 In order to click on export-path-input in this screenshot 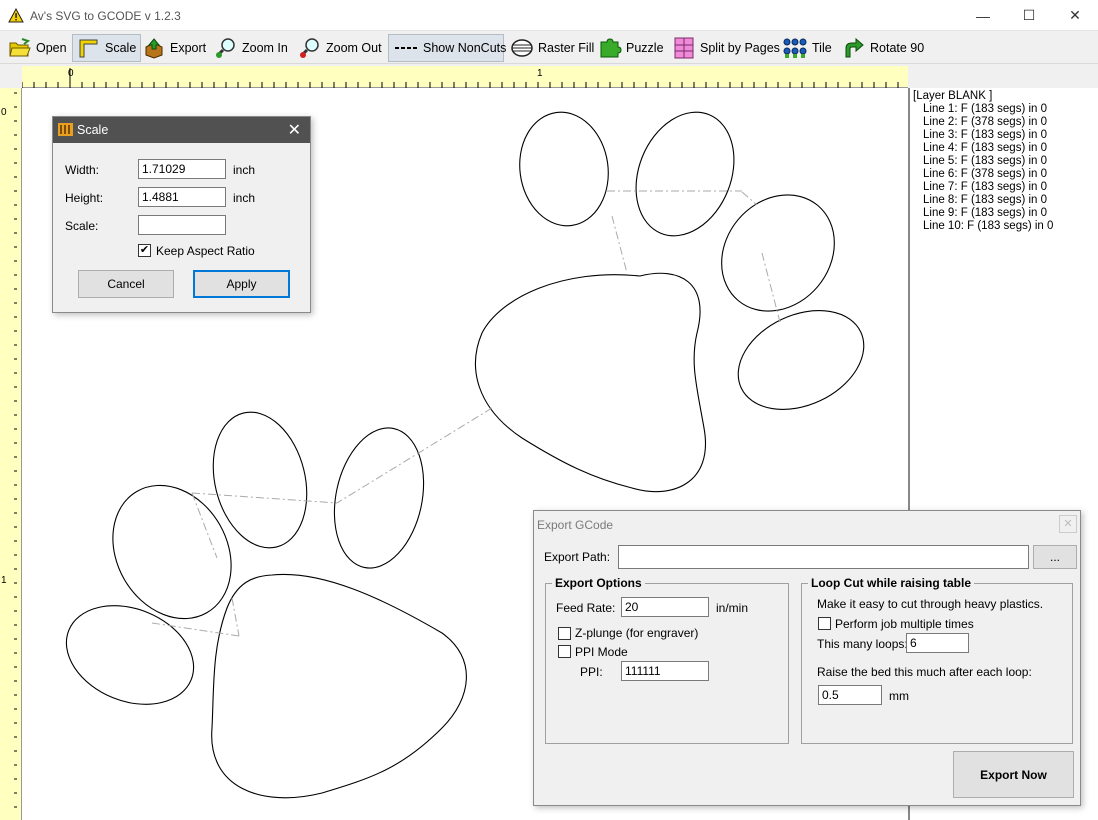, I will do `click(823, 557)`.